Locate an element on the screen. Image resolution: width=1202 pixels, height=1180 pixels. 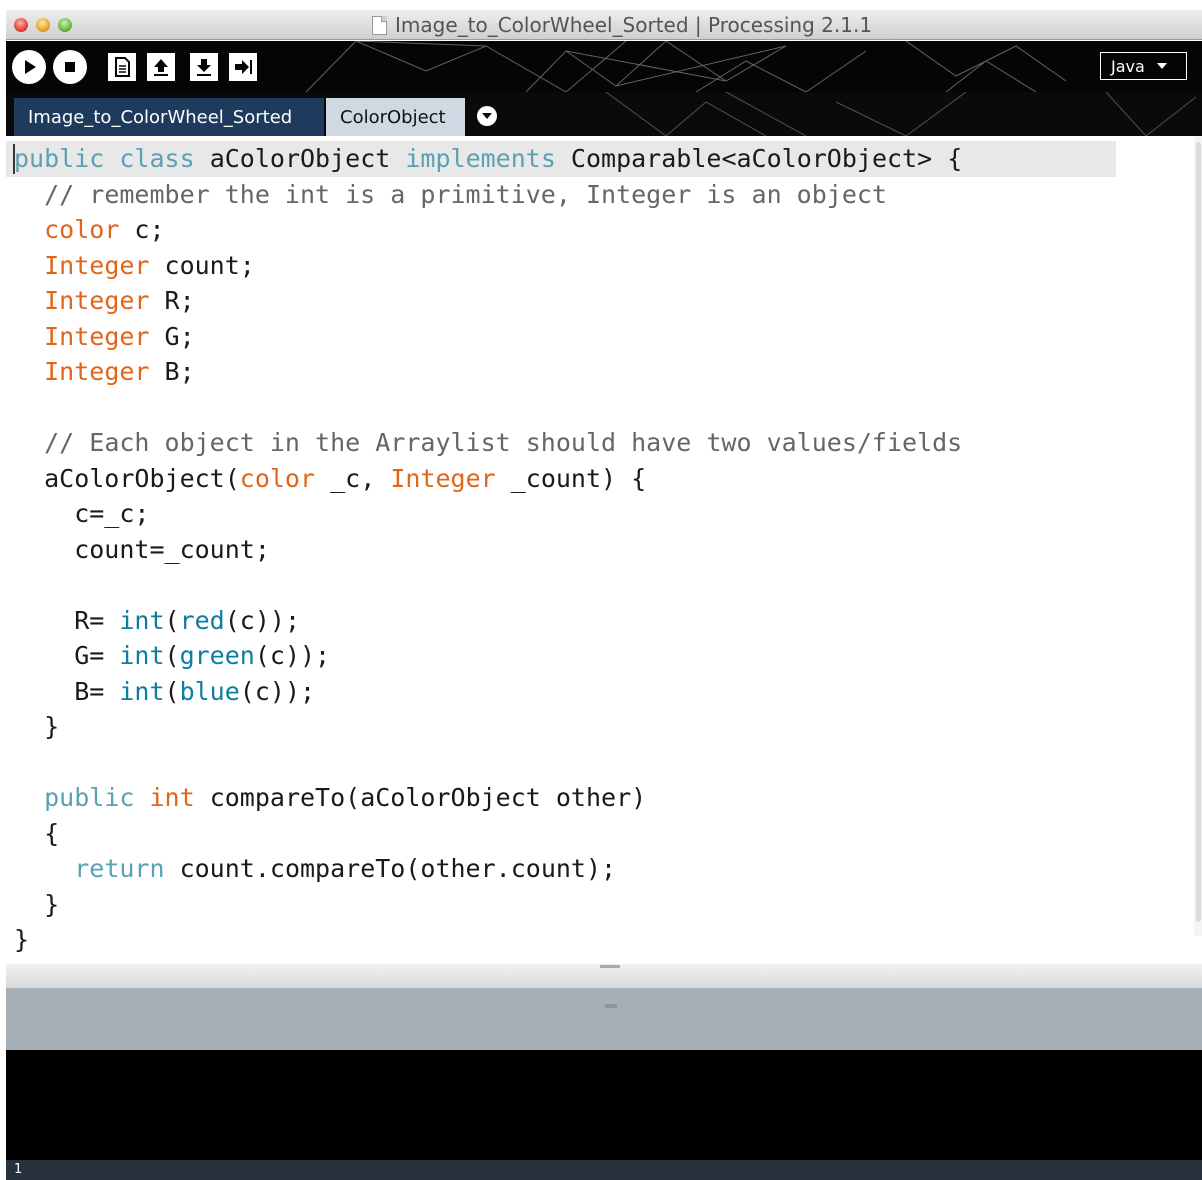
code-line: color c; is located at coordinates (104, 229).